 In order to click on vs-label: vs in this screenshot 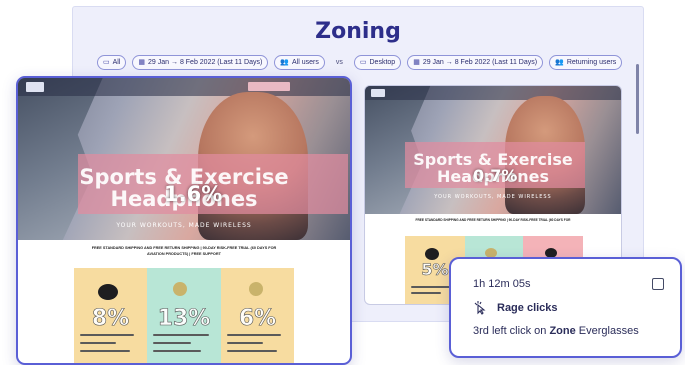, I will do `click(339, 62)`.